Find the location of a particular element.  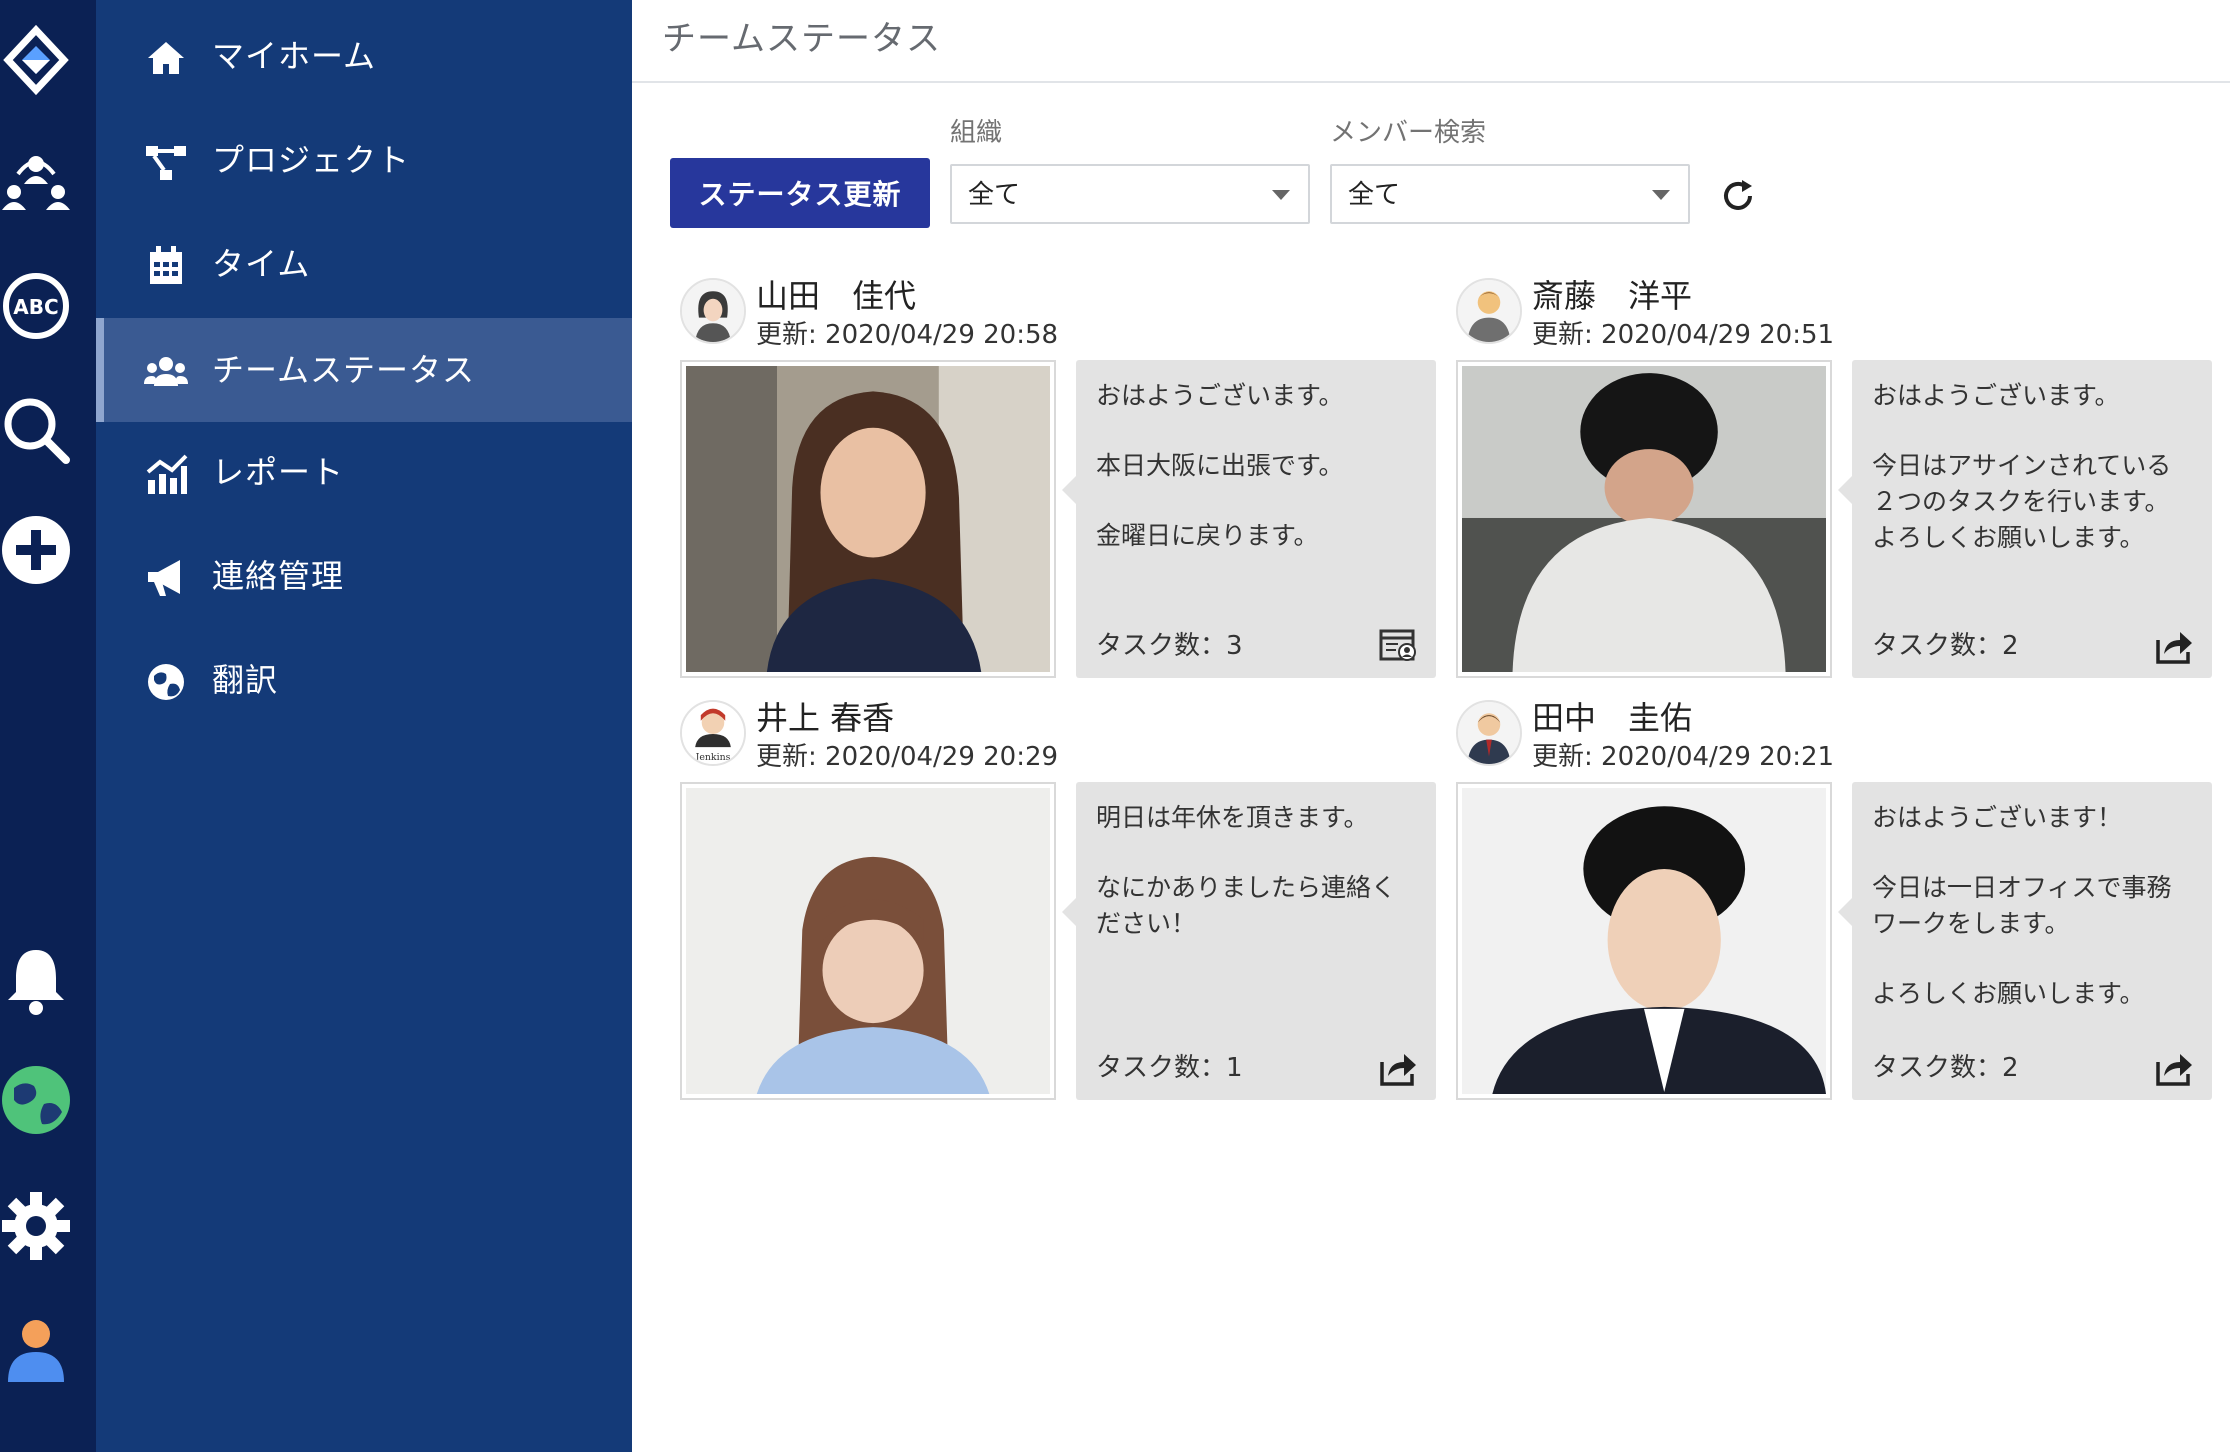

member-updated: 更新: 2020/04/29 20:29 is located at coordinates (907, 757).